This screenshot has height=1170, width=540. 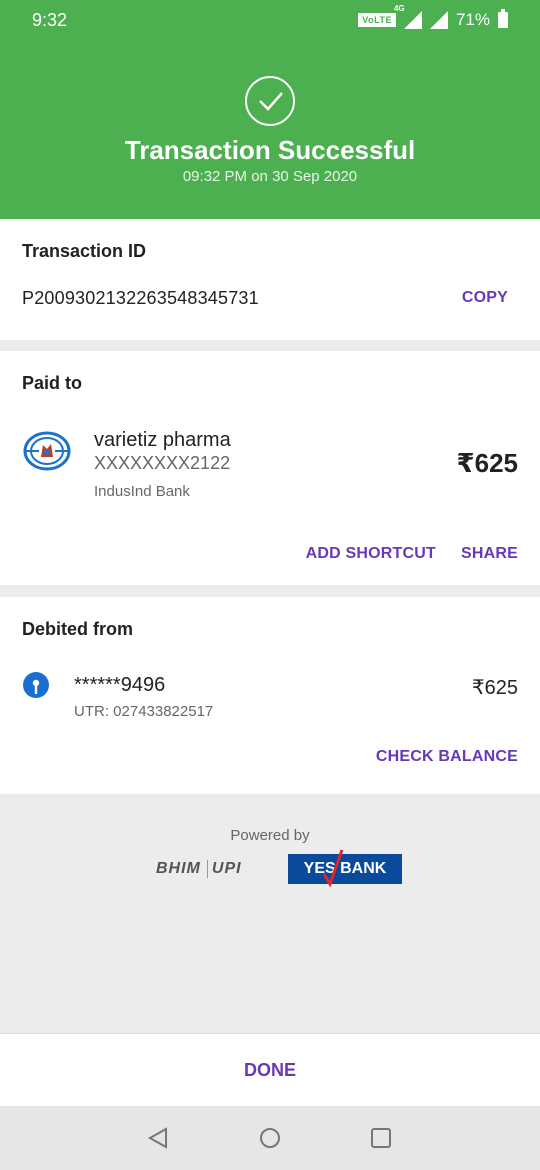 I want to click on done-button: DONE, so click(x=270, y=1070).